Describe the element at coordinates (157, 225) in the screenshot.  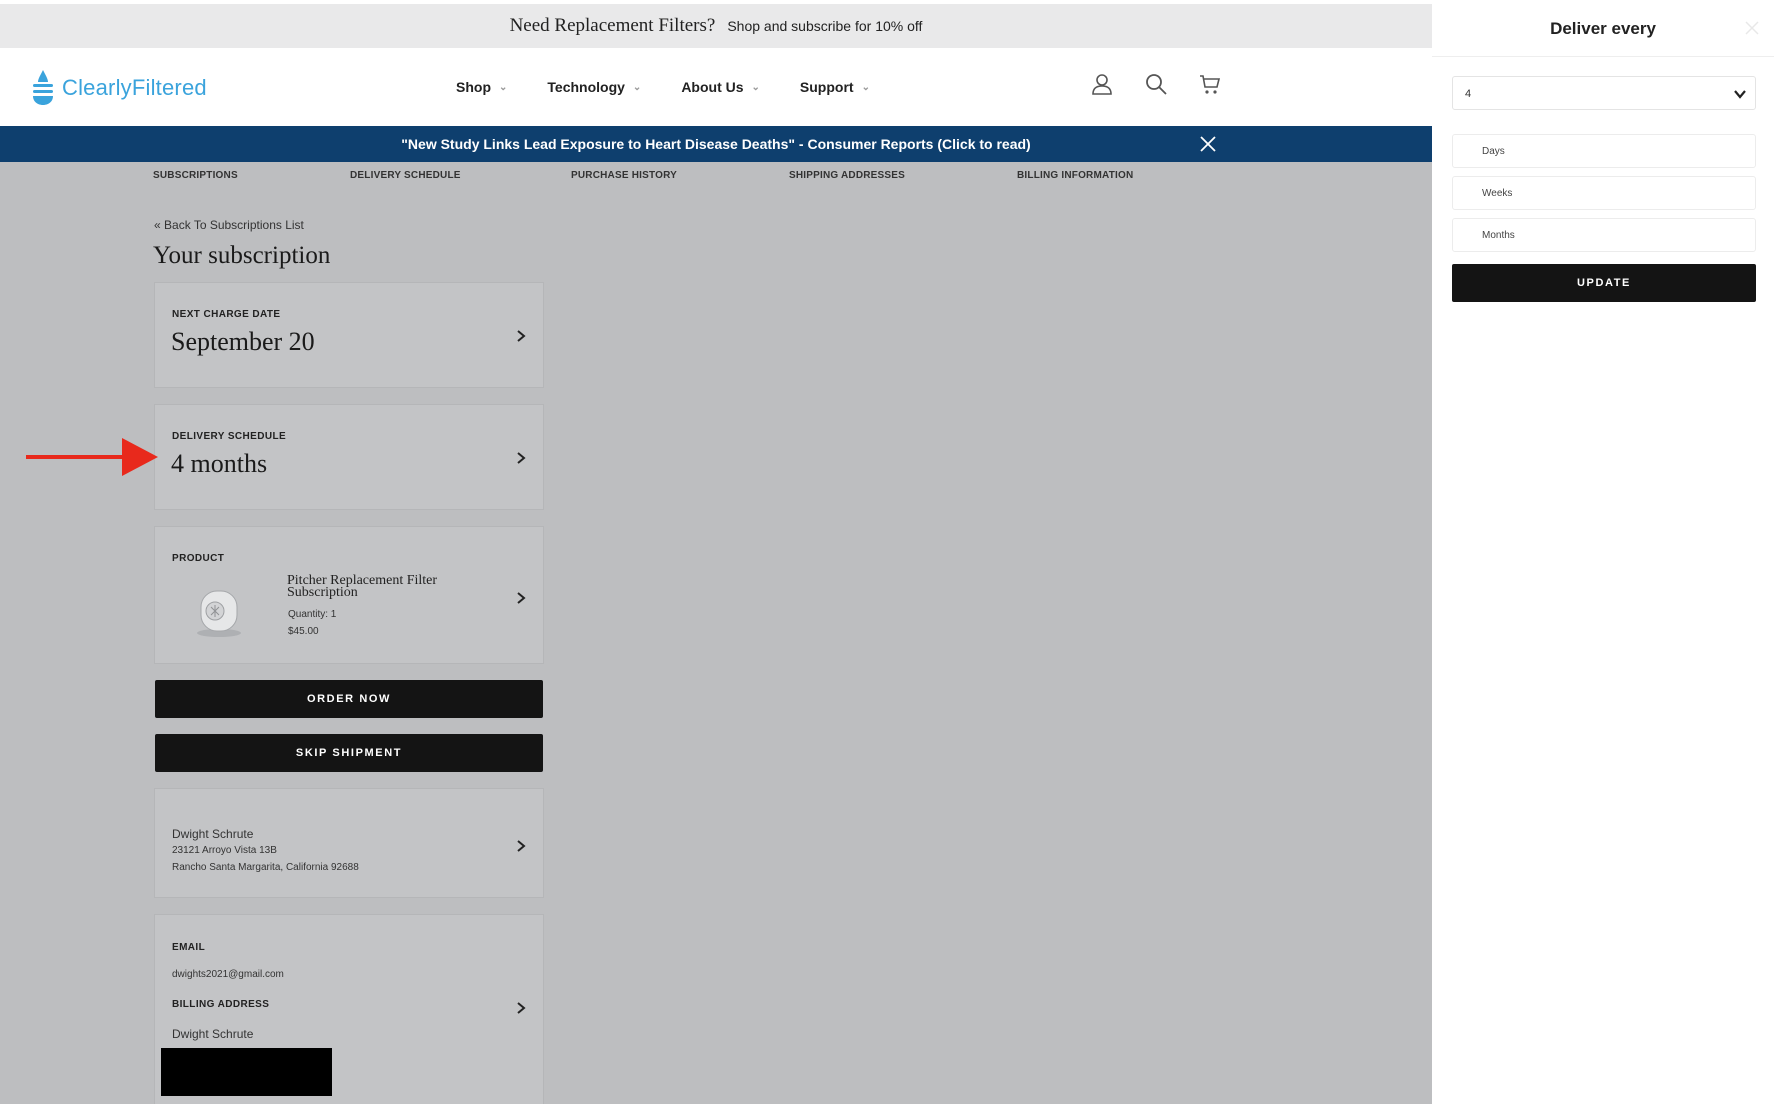
I see `double-chevron-left-icon: «` at that location.